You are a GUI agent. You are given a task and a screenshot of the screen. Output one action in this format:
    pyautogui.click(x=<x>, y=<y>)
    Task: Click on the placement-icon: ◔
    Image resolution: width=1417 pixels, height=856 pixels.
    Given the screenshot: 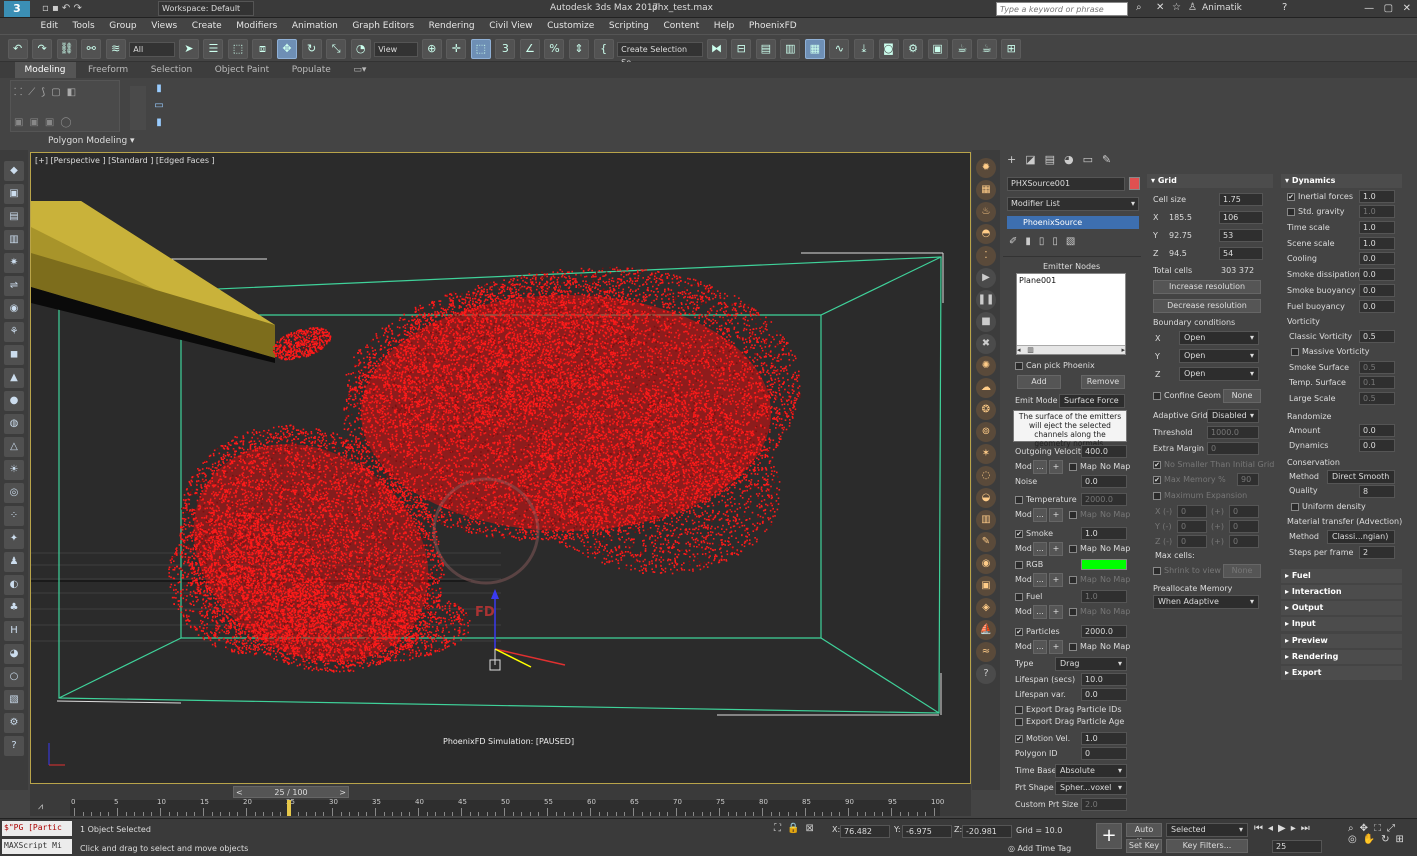 What is the action you would take?
    pyautogui.click(x=360, y=49)
    